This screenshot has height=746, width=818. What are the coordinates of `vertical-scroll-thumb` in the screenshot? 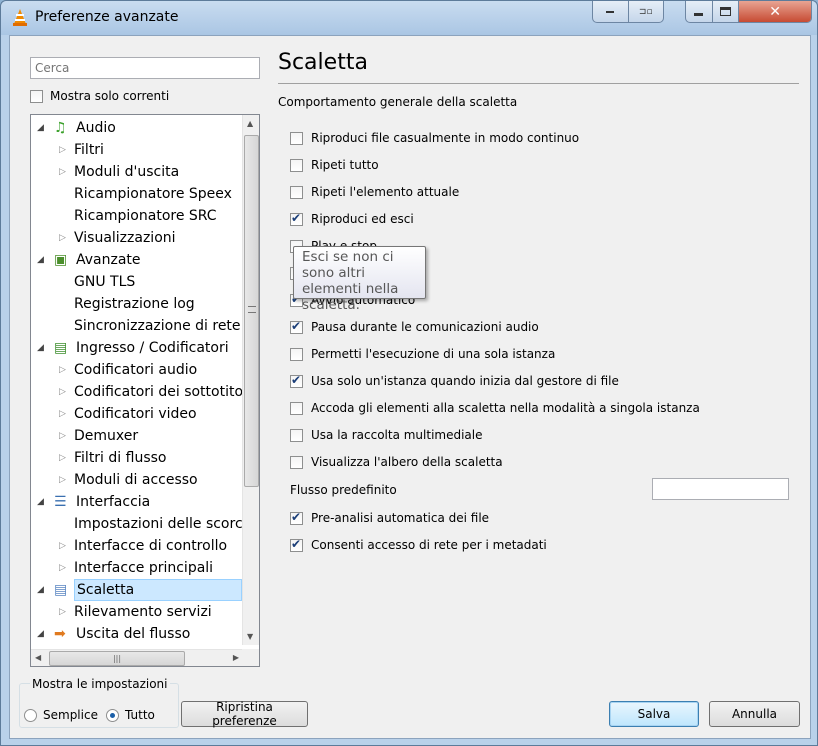 It's located at (251, 311).